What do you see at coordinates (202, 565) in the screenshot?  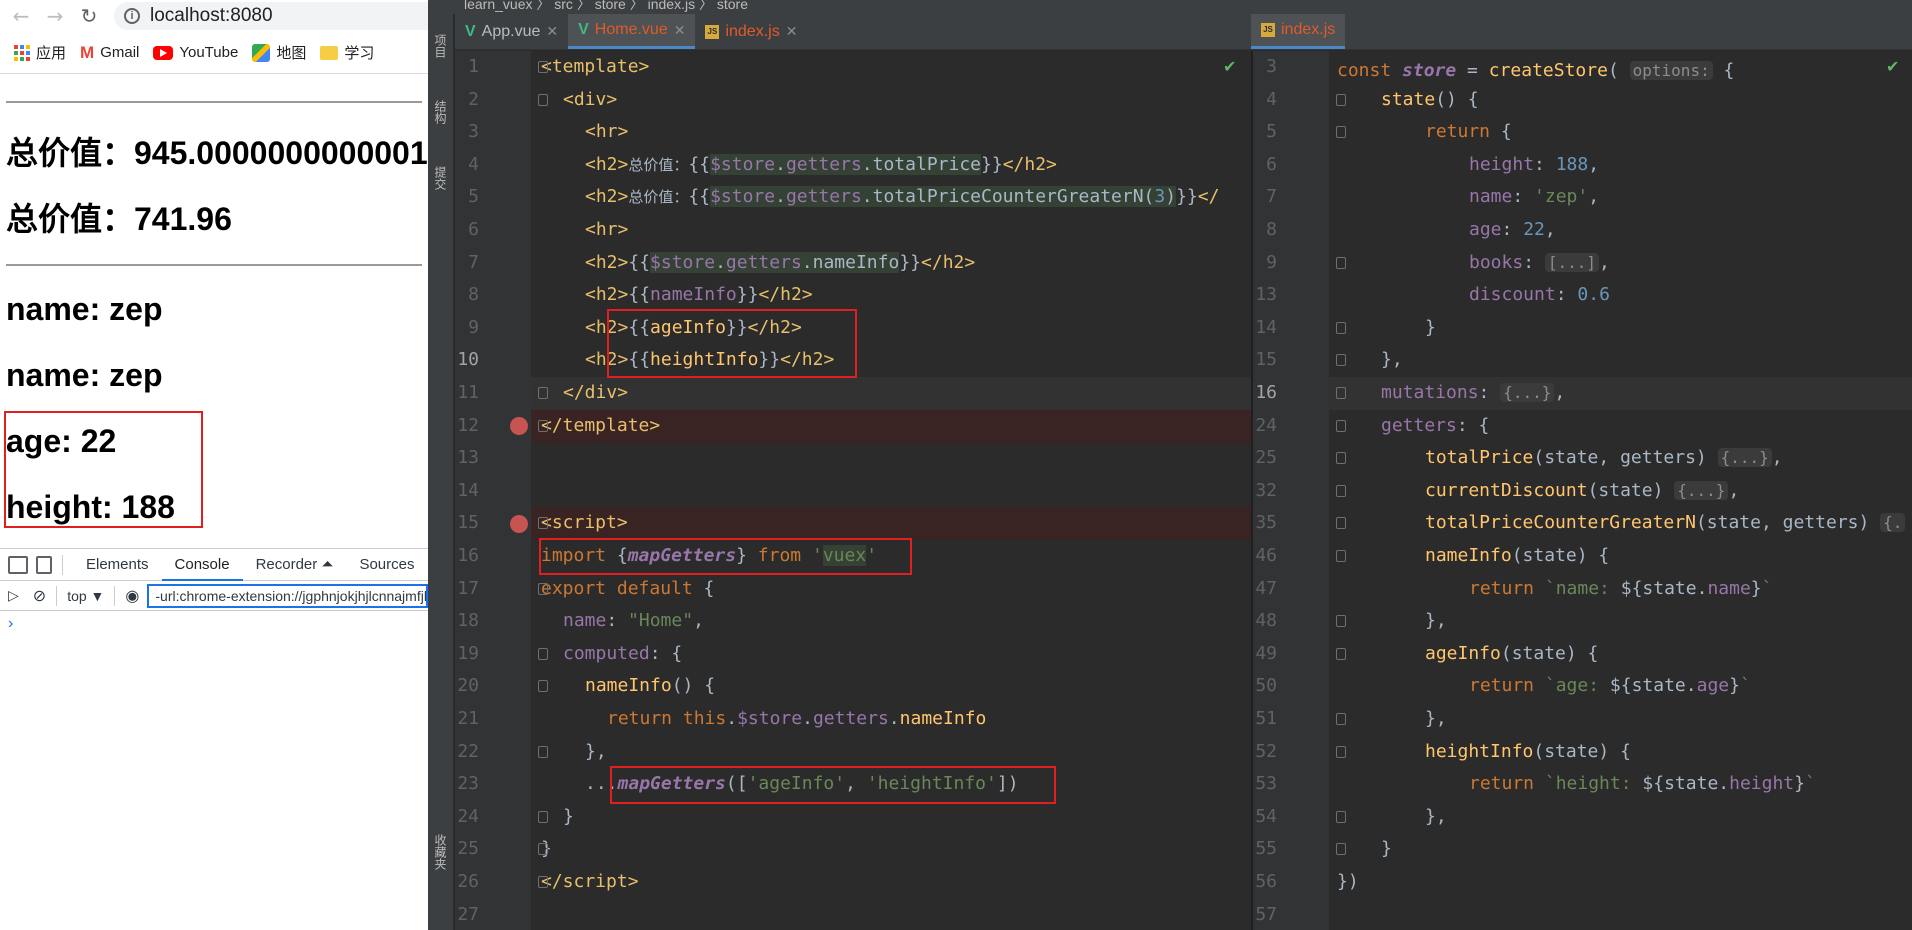 I see `tab-console: Console` at bounding box center [202, 565].